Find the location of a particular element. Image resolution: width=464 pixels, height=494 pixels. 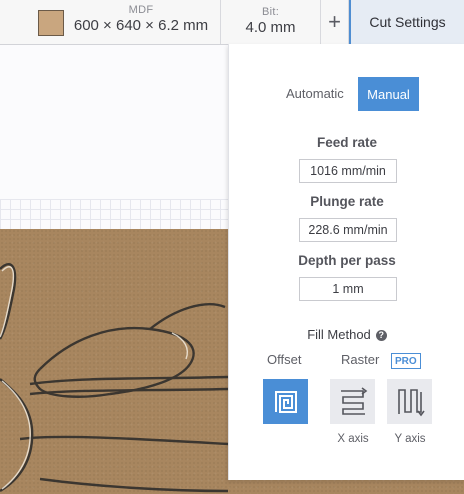

bit-selector: Bit: 4.0 mm is located at coordinates (271, 22).